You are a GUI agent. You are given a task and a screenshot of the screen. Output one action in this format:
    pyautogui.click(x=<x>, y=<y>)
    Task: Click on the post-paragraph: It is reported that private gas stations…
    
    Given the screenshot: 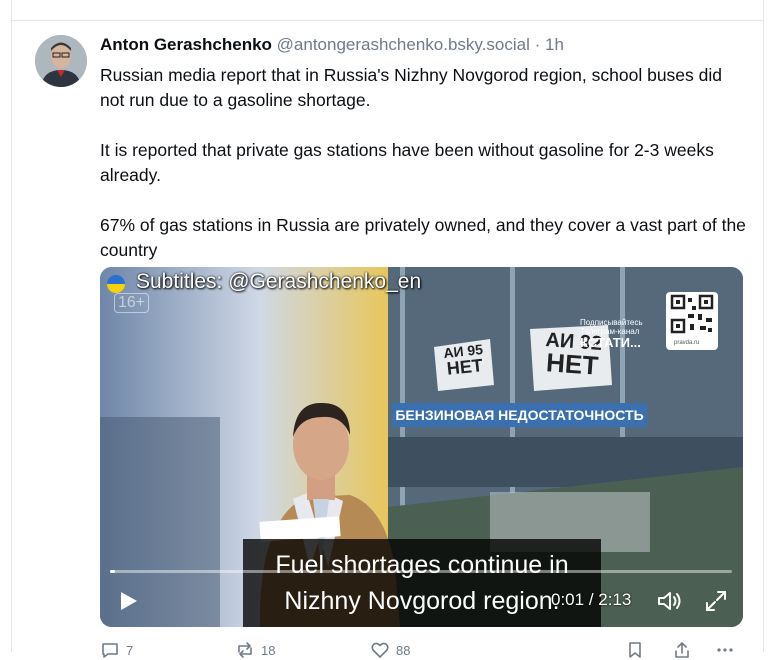 What is the action you would take?
    pyautogui.click(x=407, y=162)
    